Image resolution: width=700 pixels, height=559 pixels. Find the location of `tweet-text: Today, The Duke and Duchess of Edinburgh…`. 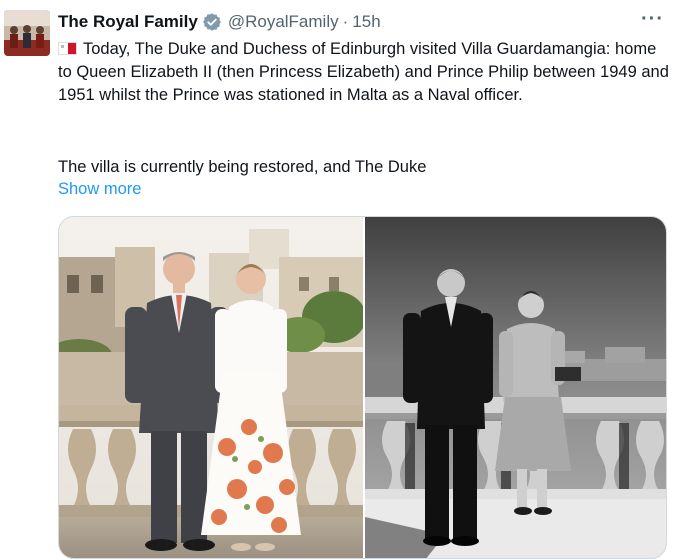

tweet-text: Today, The Duke and Duchess of Edinburgh… is located at coordinates (364, 72).